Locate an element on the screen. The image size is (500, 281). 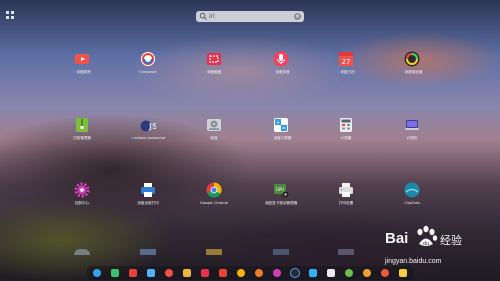
app-label: 深度录音 is located at coordinates (282, 72).